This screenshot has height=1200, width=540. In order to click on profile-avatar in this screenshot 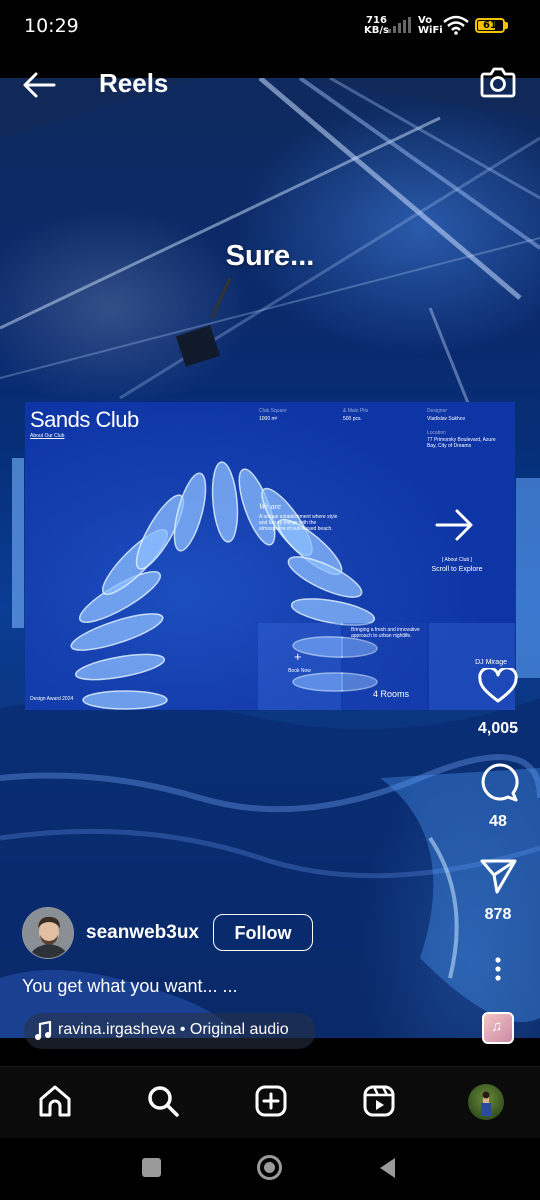, I will do `click(486, 1102)`.